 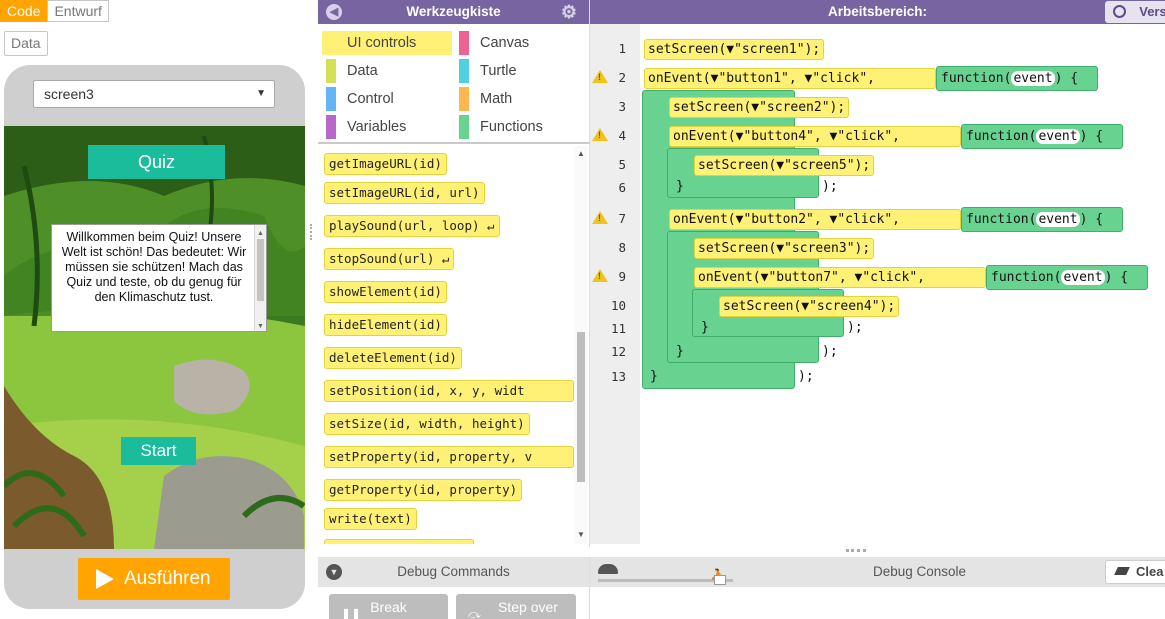 I want to click on mode-toggle: Code Entwurf, so click(x=54, y=11).